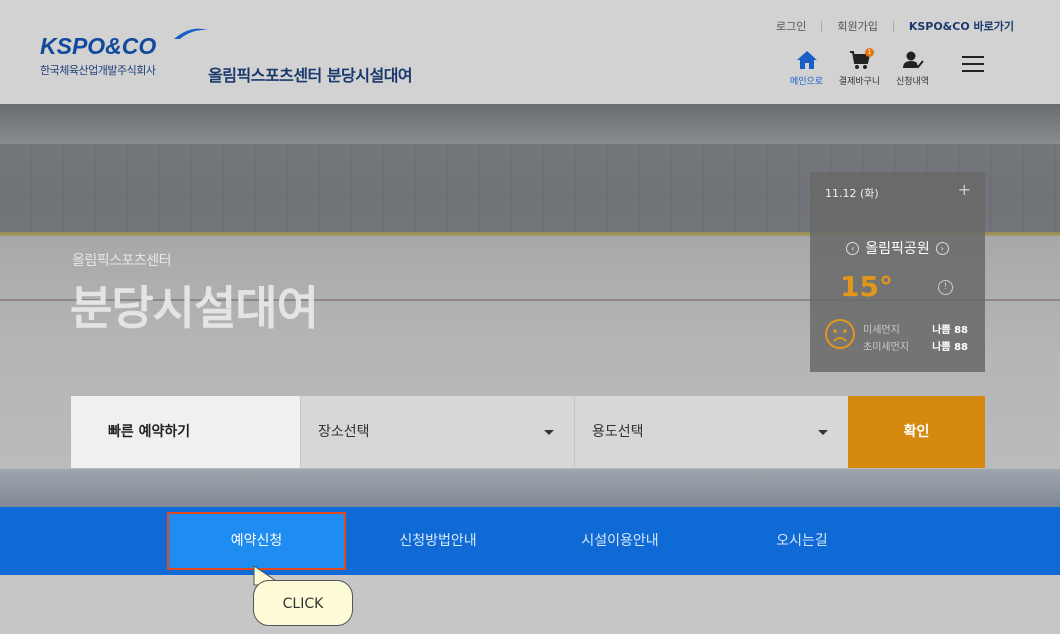 The width and height of the screenshot is (1060, 634). What do you see at coordinates (530, 541) in the screenshot?
I see `main-nav: 예약신청 신청방법안내 시설이용안내 오시는길` at bounding box center [530, 541].